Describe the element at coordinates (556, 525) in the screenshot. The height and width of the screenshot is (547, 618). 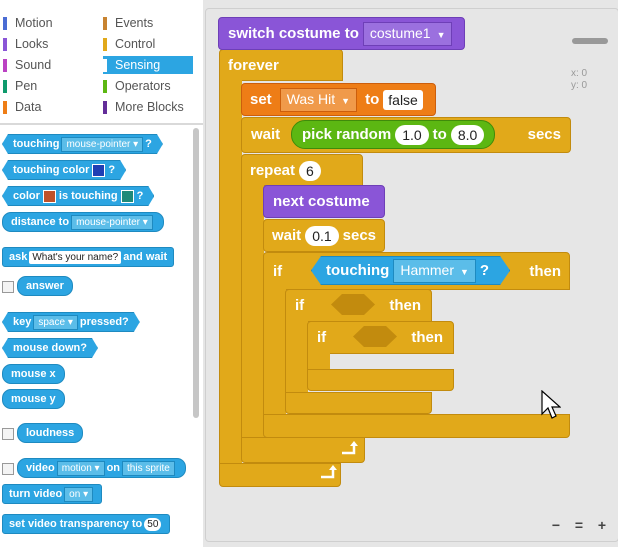
I see `zoom-out-icon: −` at that location.